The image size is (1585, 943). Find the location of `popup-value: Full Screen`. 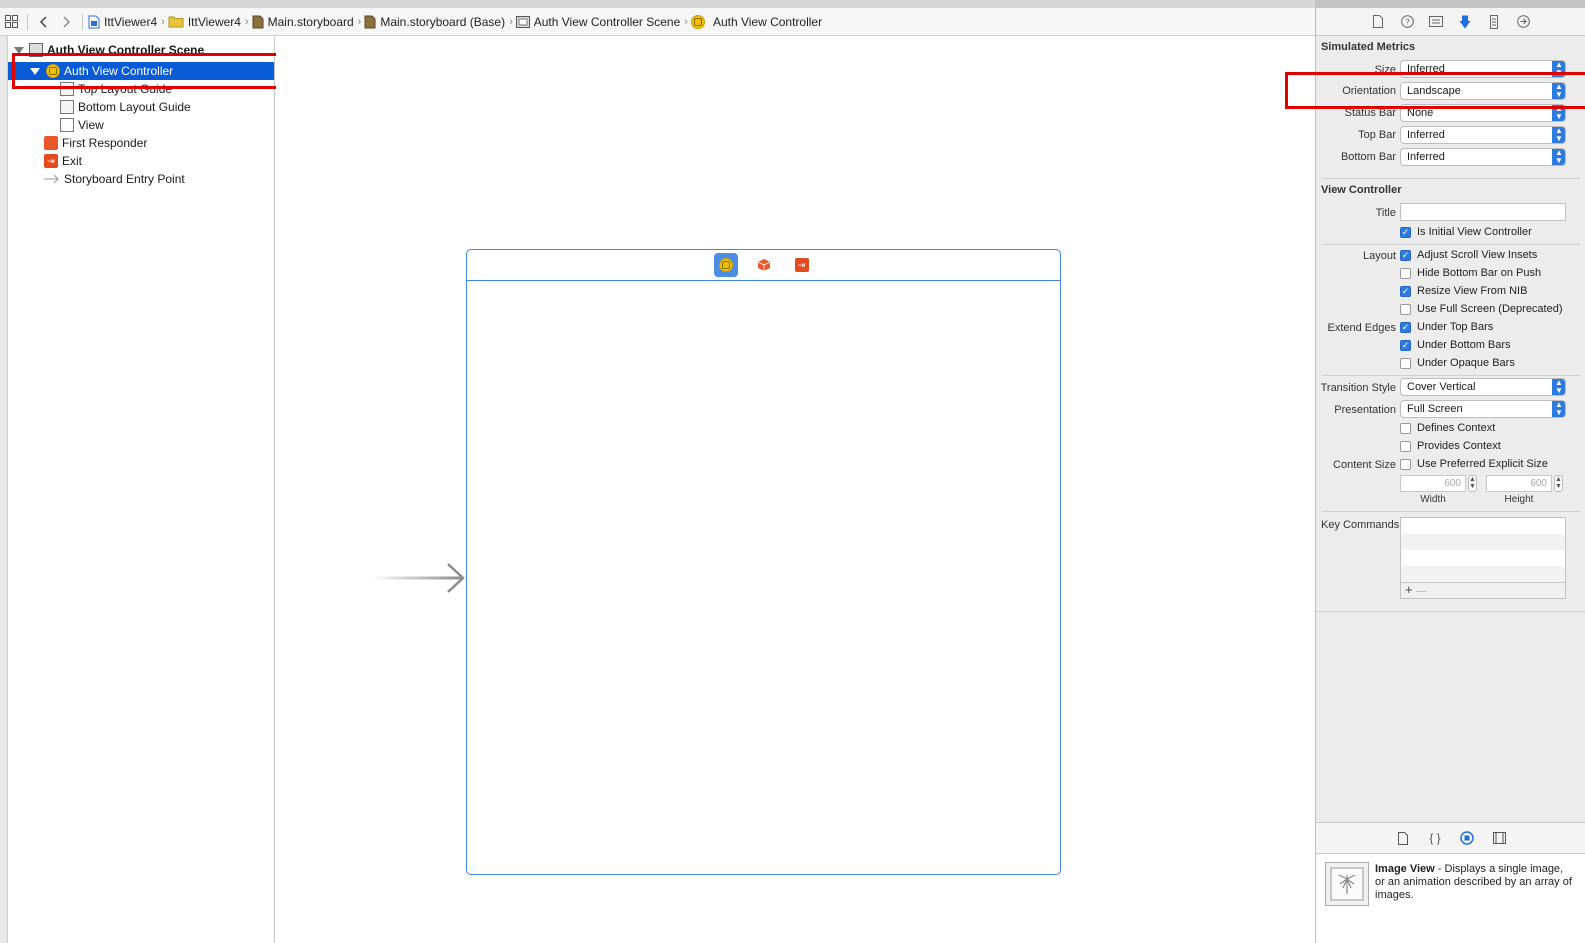

popup-value: Full Screen is located at coordinates (1435, 409).